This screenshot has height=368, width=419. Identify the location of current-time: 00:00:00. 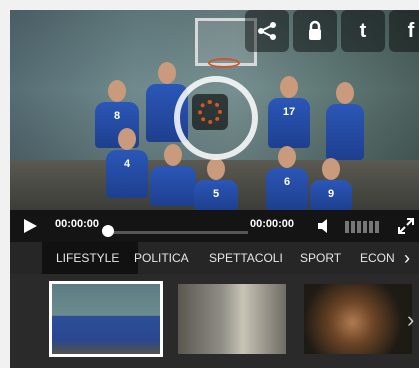
(77, 224).